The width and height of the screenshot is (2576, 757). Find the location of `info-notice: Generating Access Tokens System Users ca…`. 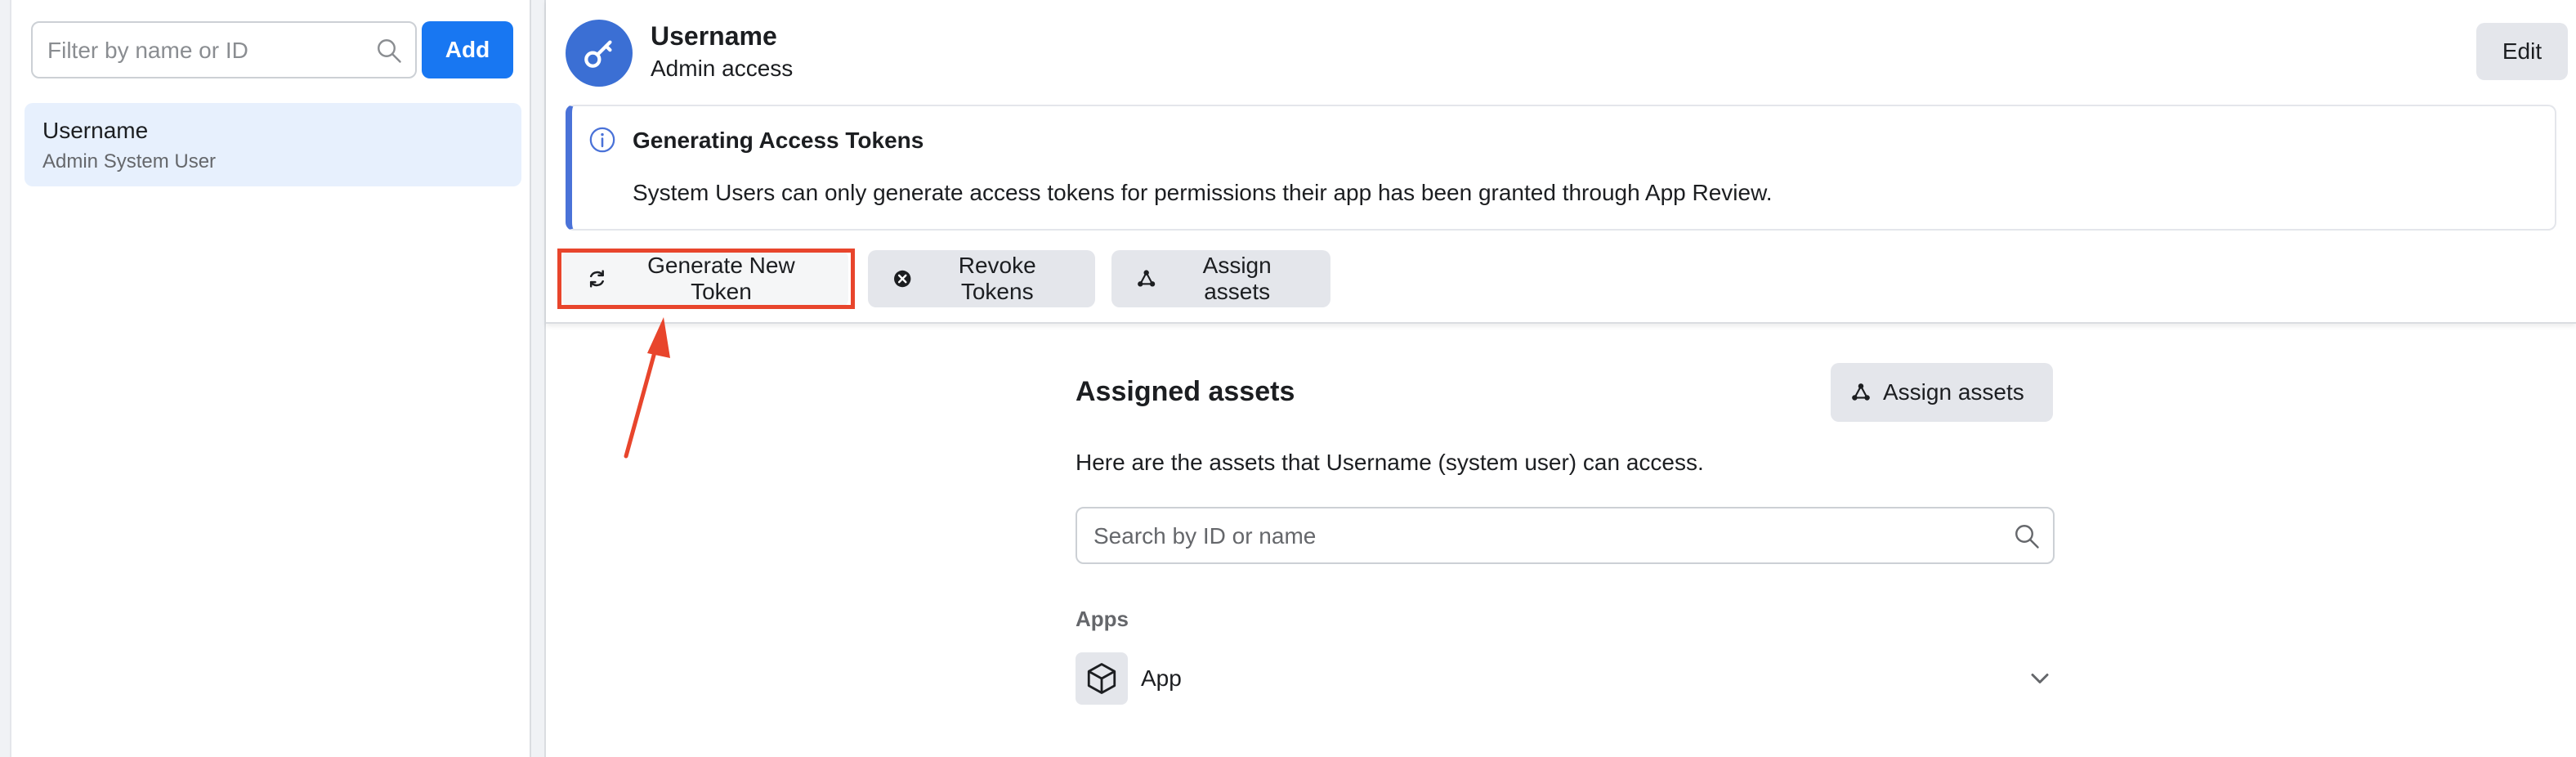

info-notice: Generating Access Tokens System Users ca… is located at coordinates (1561, 168).